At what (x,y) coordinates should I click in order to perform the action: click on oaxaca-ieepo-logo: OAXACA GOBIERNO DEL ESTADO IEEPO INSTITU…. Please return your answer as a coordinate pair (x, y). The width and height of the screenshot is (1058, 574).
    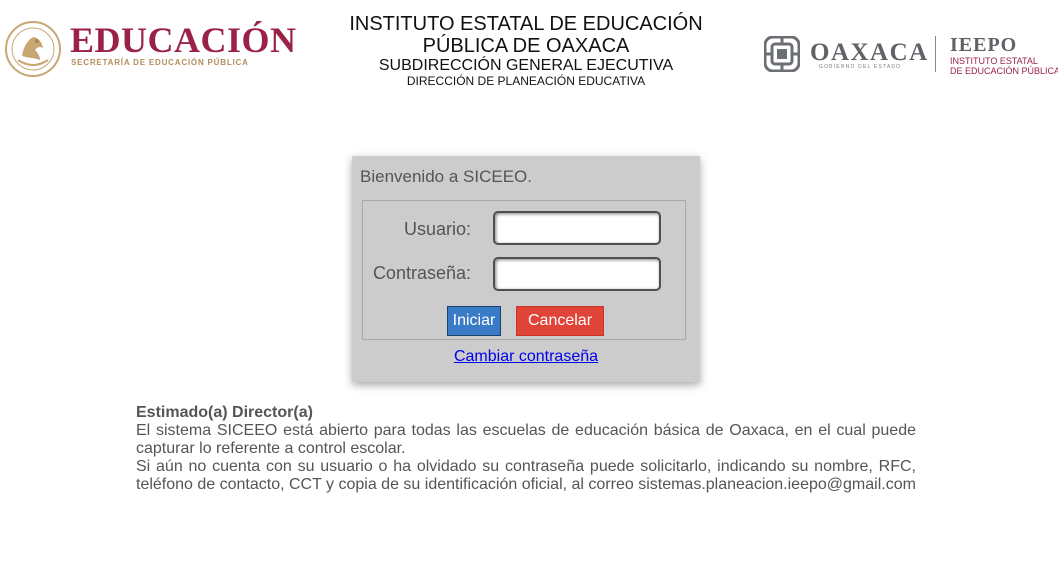
    Looking at the image, I should click on (911, 56).